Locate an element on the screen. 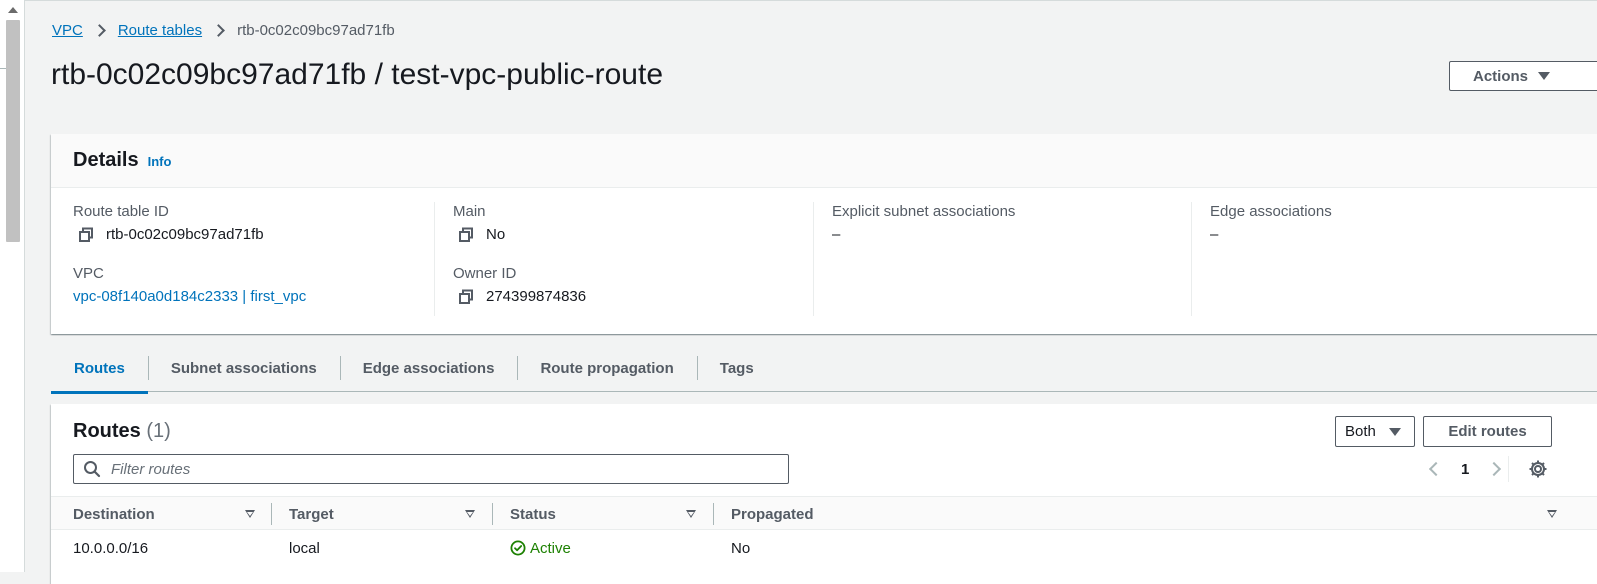 Image resolution: width=1597 pixels, height=584 pixels. column-header-destination: Destination is located at coordinates (114, 514).